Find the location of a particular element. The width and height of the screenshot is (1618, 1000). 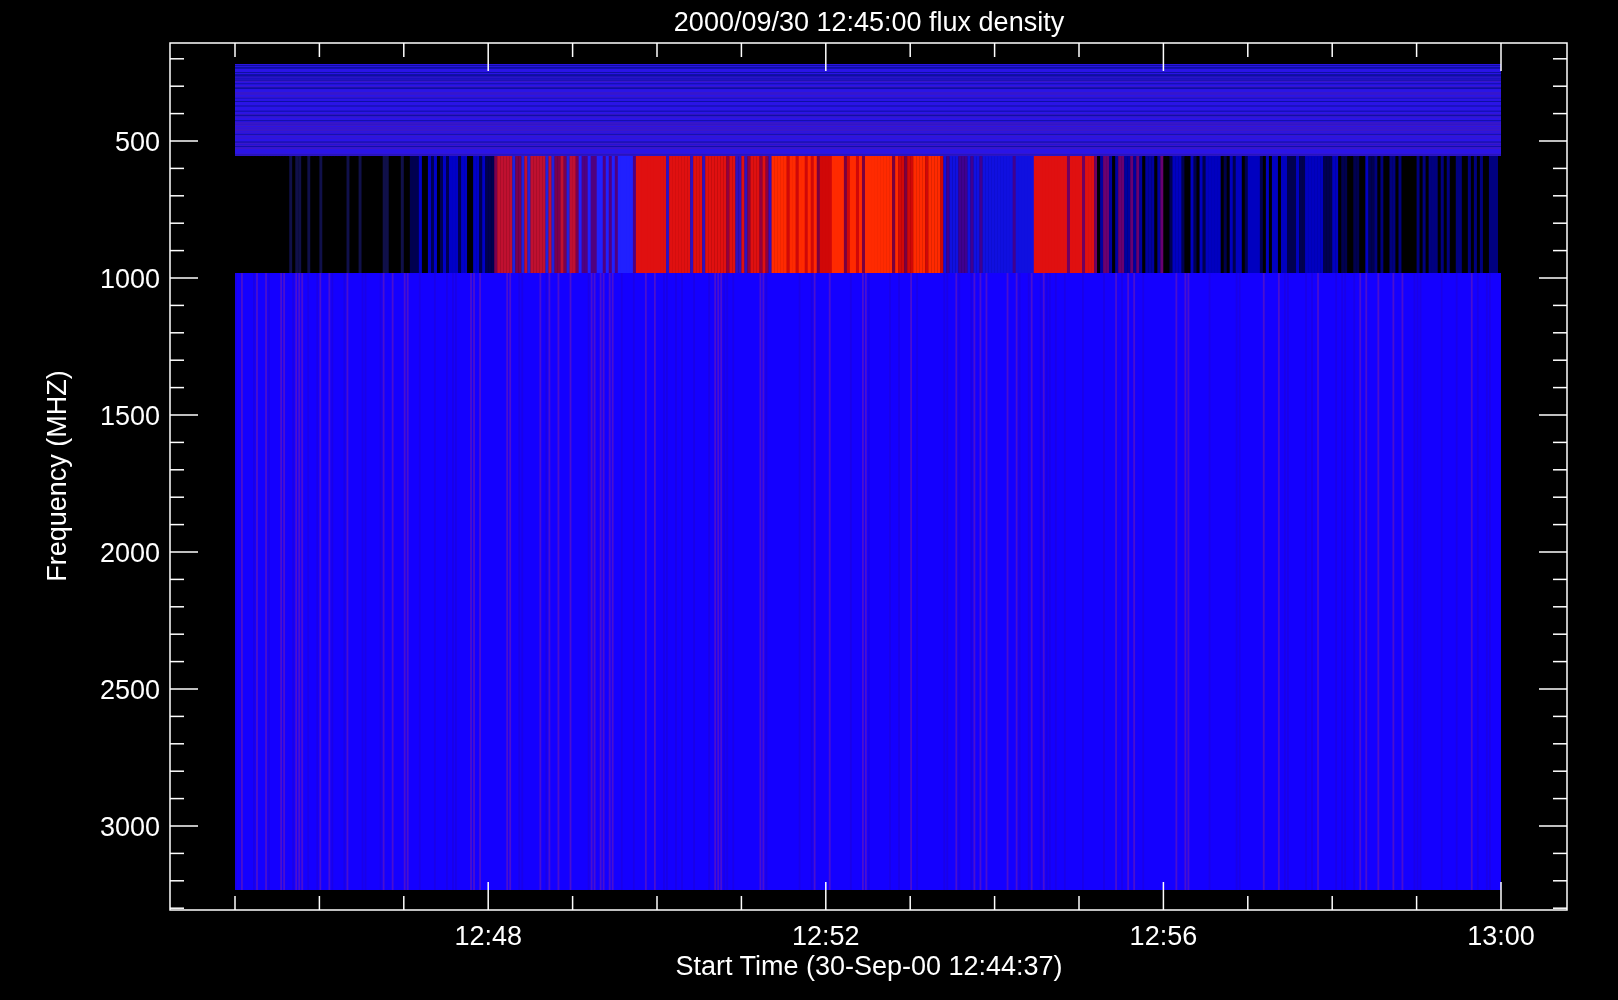

tick-label: 12:56 is located at coordinates (1163, 936).